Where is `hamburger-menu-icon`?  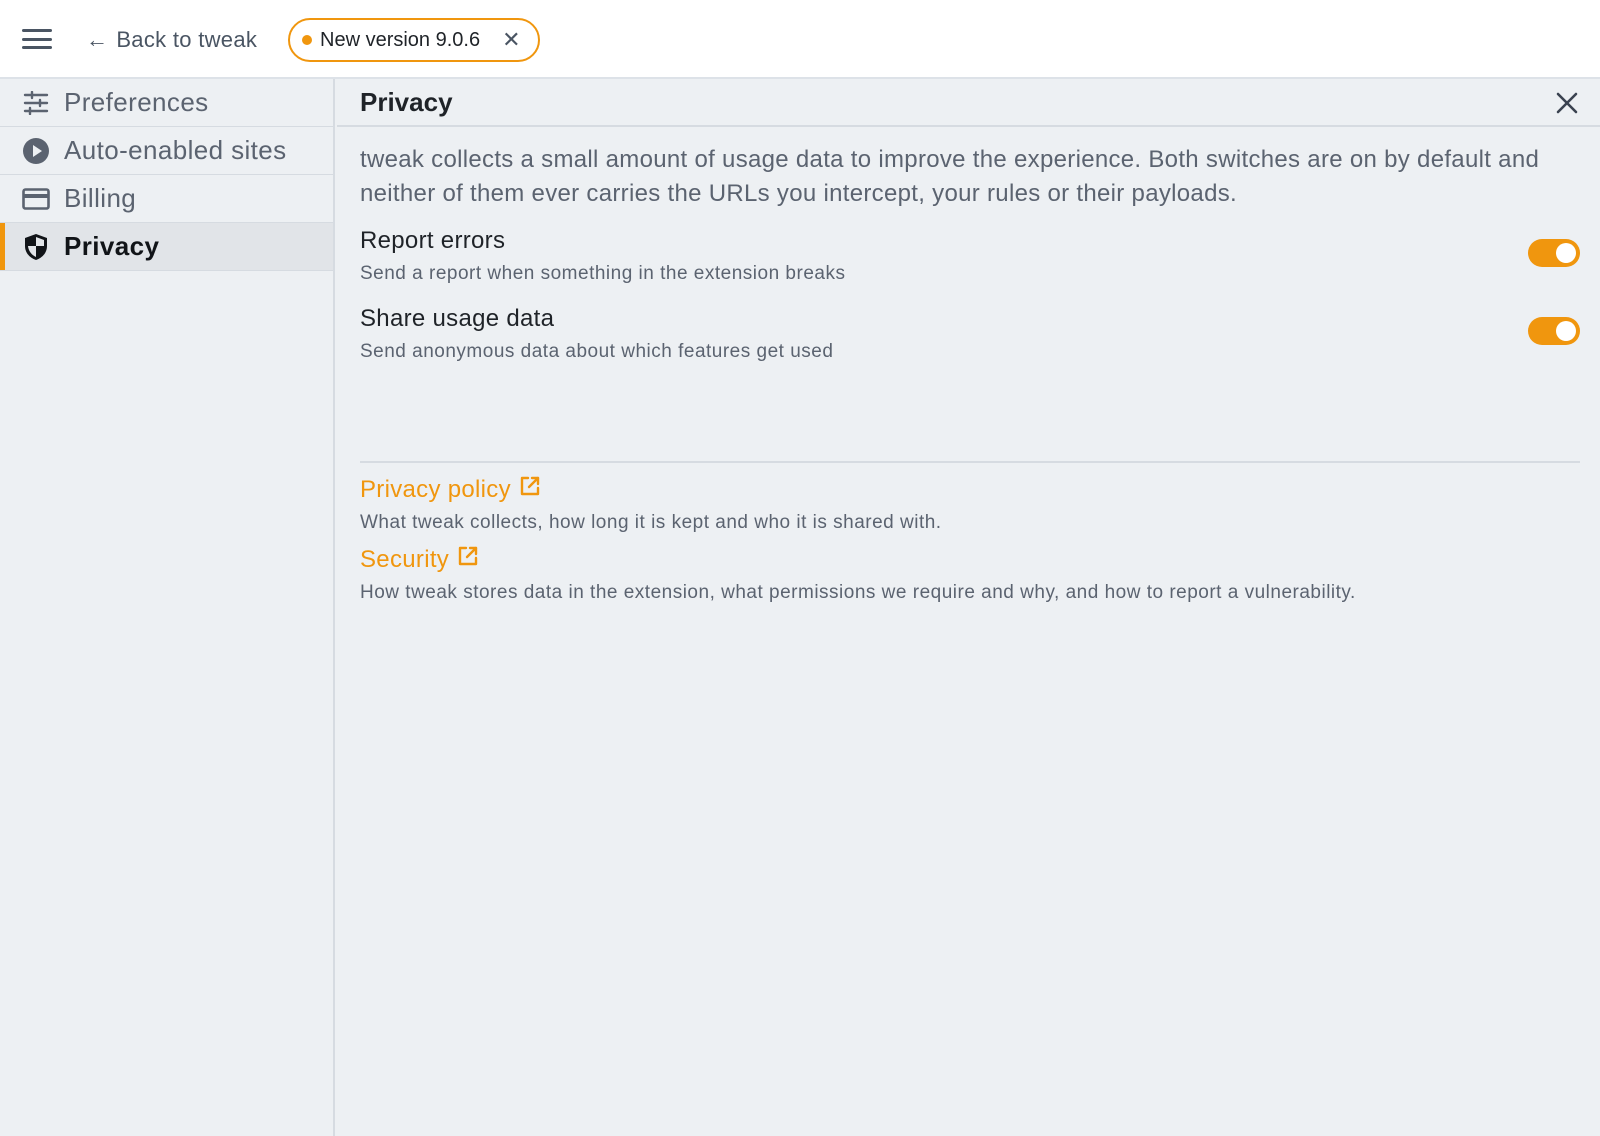 hamburger-menu-icon is located at coordinates (37, 39).